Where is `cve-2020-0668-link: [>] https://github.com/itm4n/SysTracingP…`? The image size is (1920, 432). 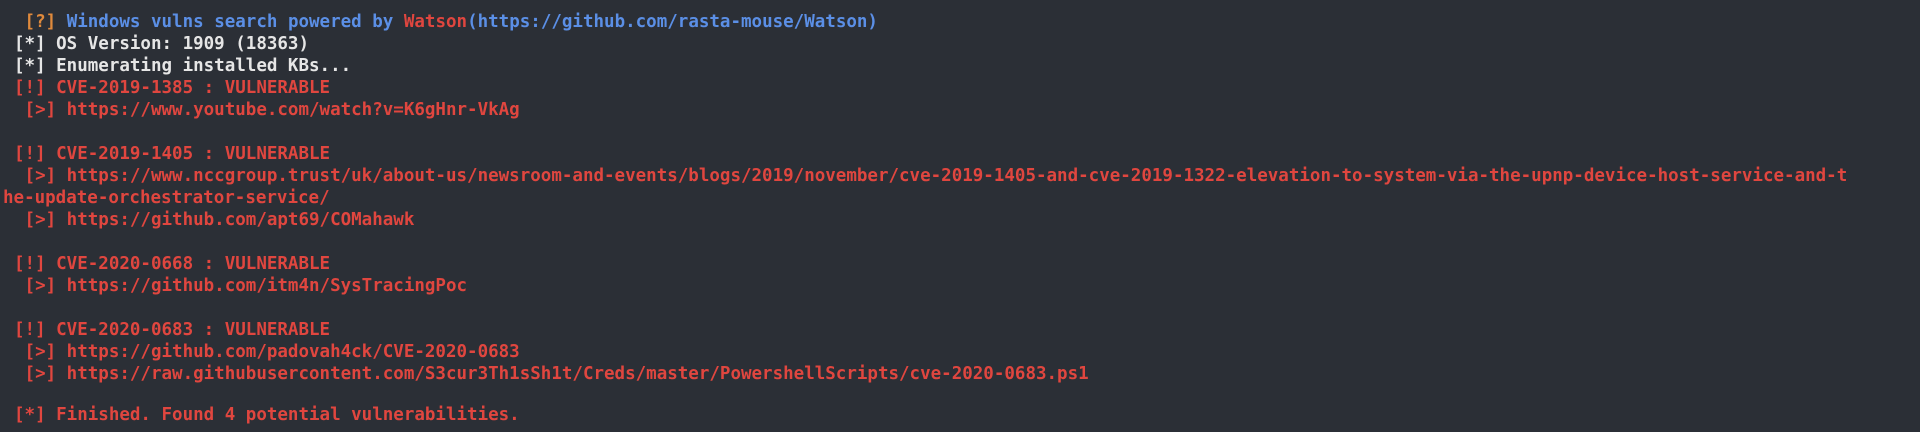 cve-2020-0668-link: [>] https://github.com/itm4n/SysTracingP… is located at coordinates (241, 286).